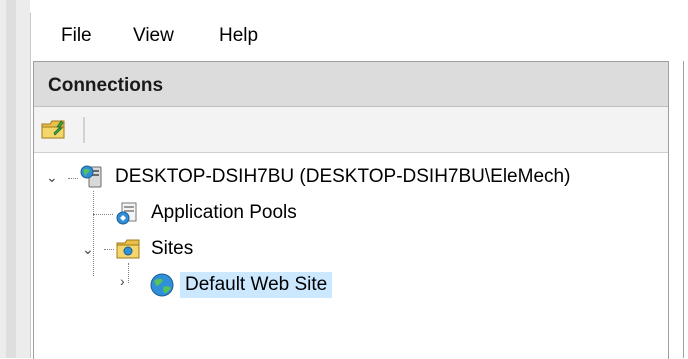 The height and width of the screenshot is (359, 688). I want to click on menu-bar: File View Help, so click(359, 35).